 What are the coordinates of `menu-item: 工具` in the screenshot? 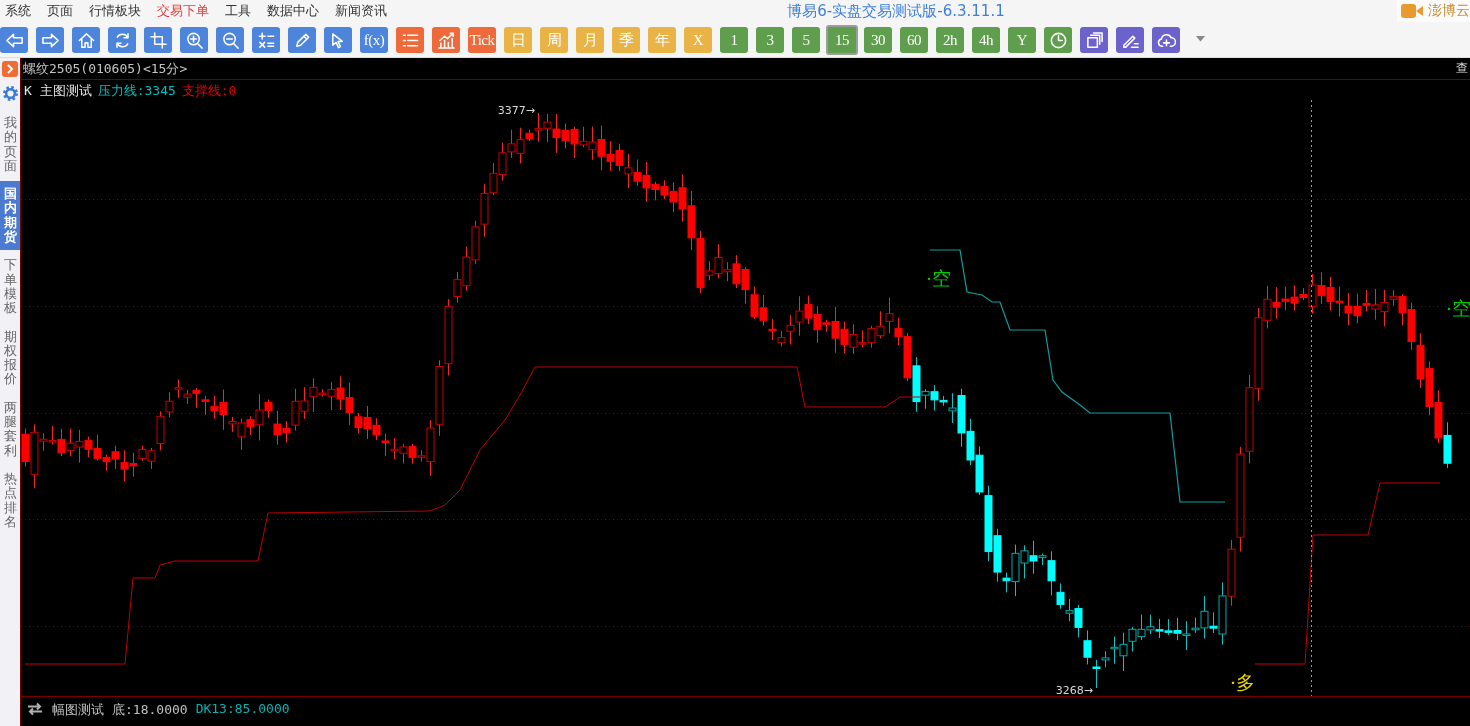 It's located at (238, 11).